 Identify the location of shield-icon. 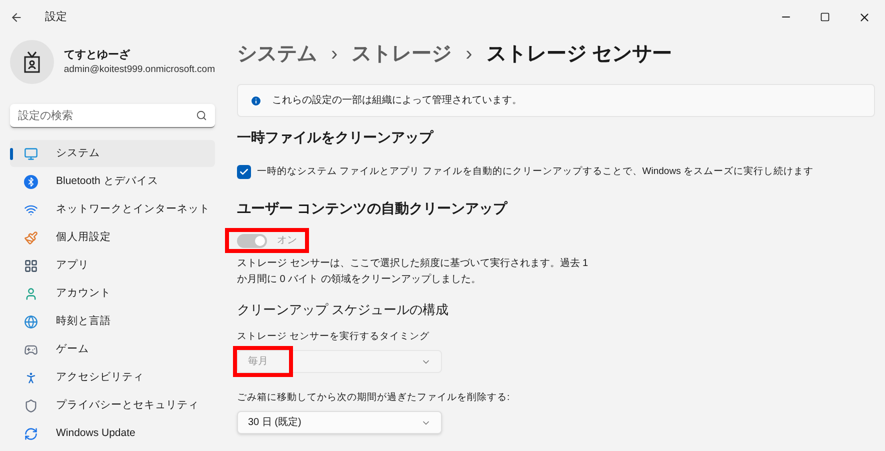
(31, 405).